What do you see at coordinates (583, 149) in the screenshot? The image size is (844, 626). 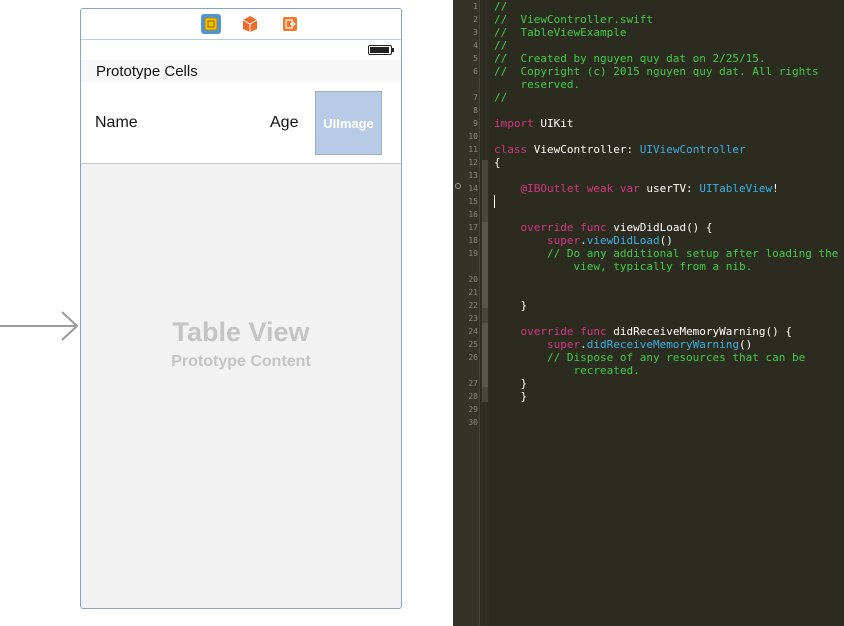 I see `code-token: ViewController:` at bounding box center [583, 149].